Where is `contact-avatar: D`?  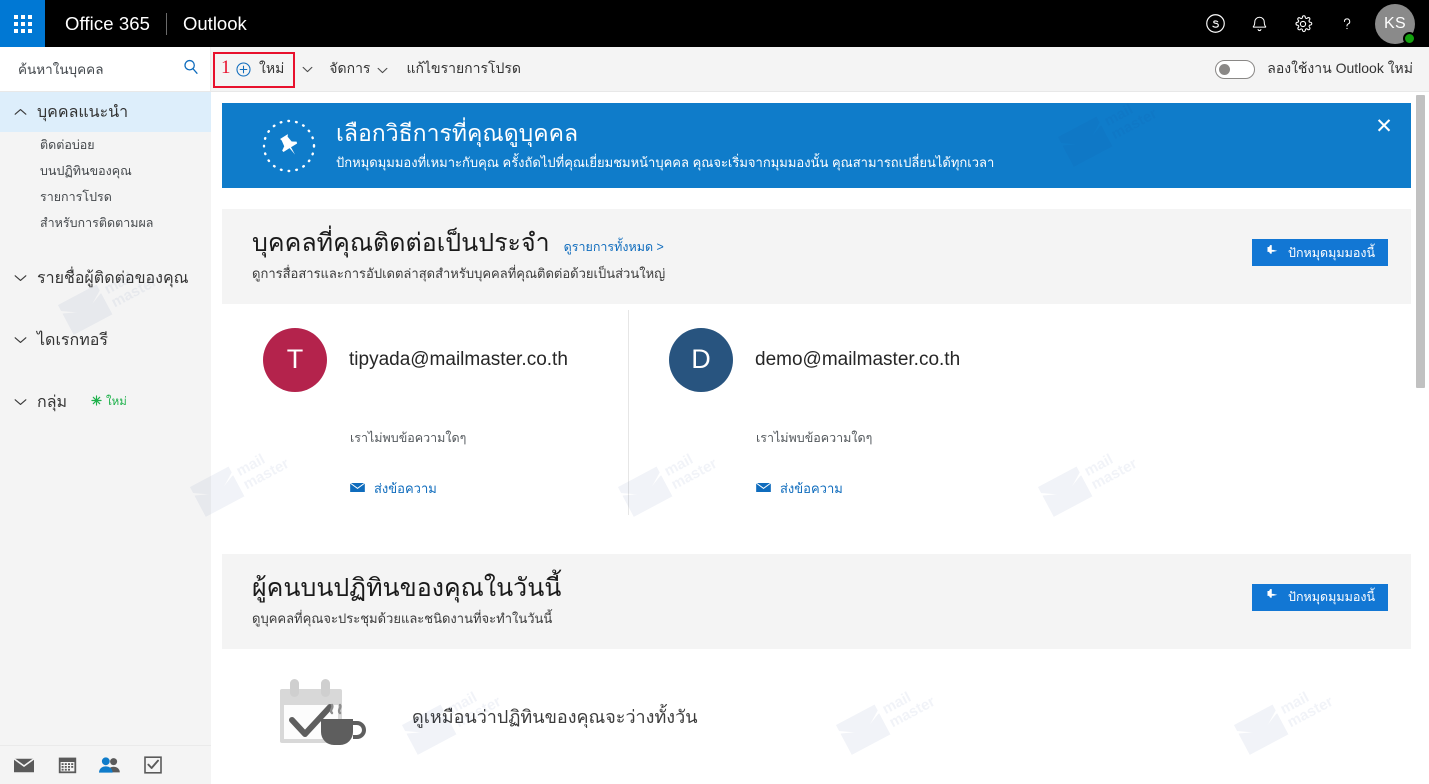
contact-avatar: D is located at coordinates (701, 359).